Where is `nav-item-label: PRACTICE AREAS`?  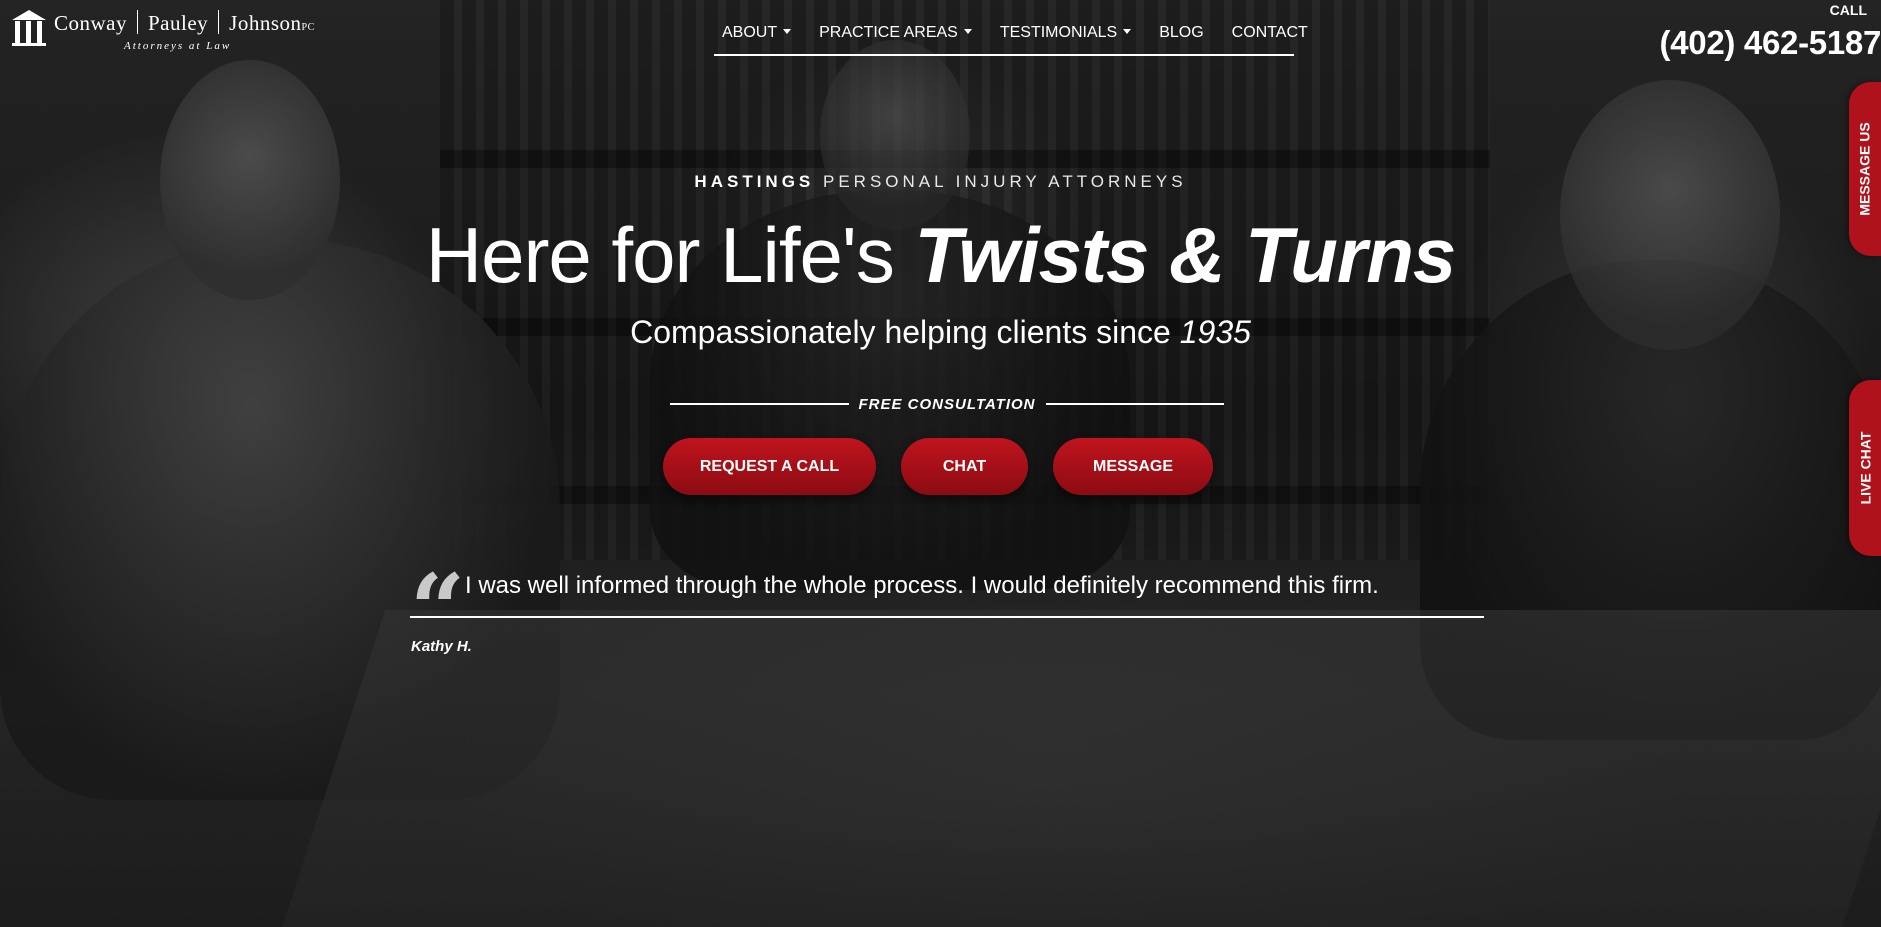
nav-item-label: PRACTICE AREAS is located at coordinates (888, 32).